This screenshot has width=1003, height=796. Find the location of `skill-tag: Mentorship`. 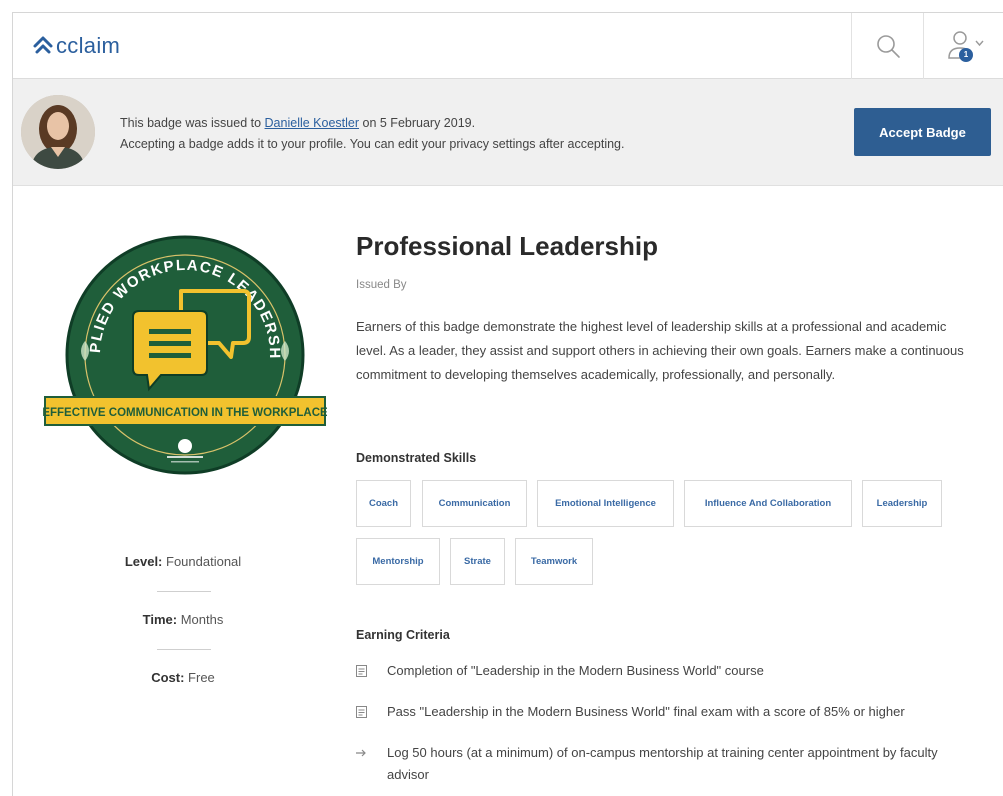

skill-tag: Mentorship is located at coordinates (398, 561).